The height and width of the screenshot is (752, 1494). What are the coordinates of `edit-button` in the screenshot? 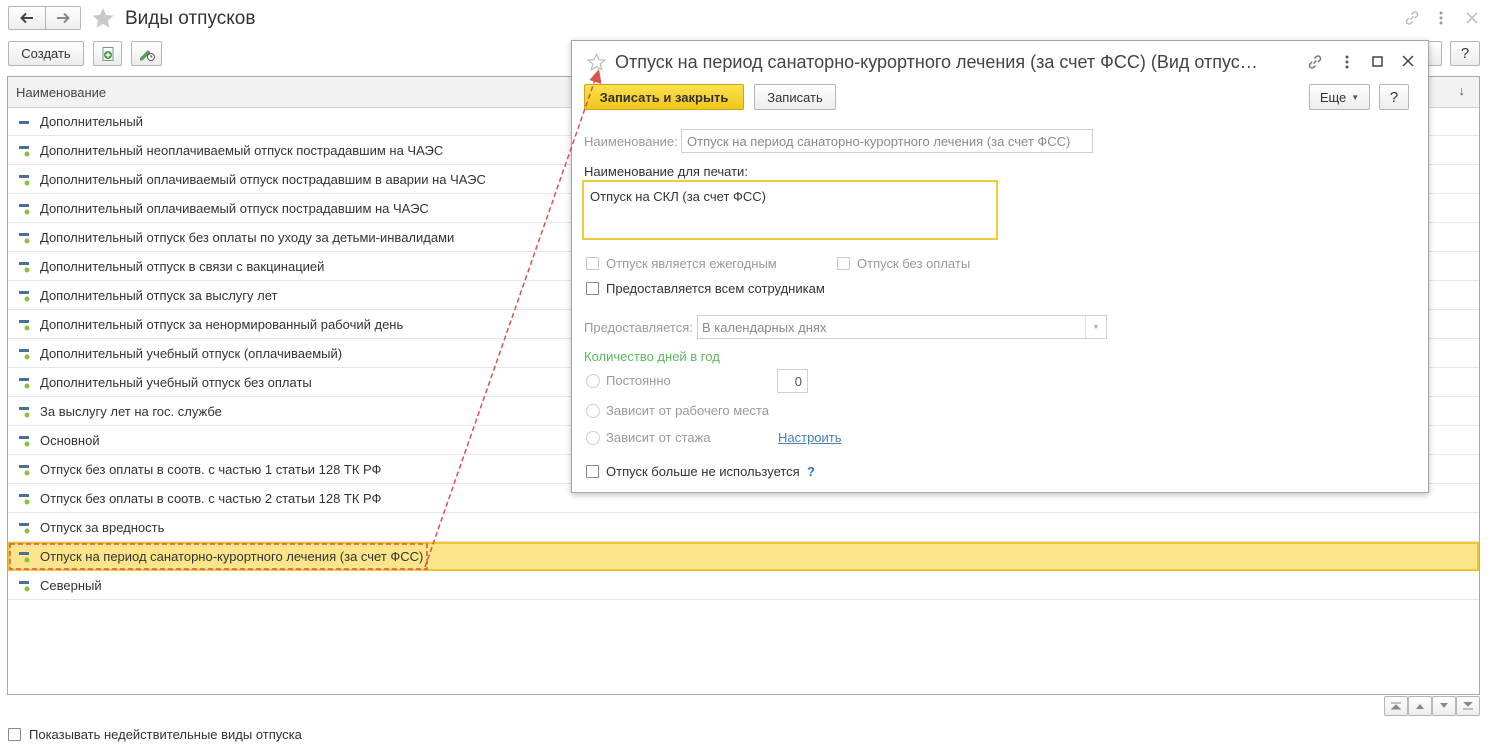 It's located at (146, 53).